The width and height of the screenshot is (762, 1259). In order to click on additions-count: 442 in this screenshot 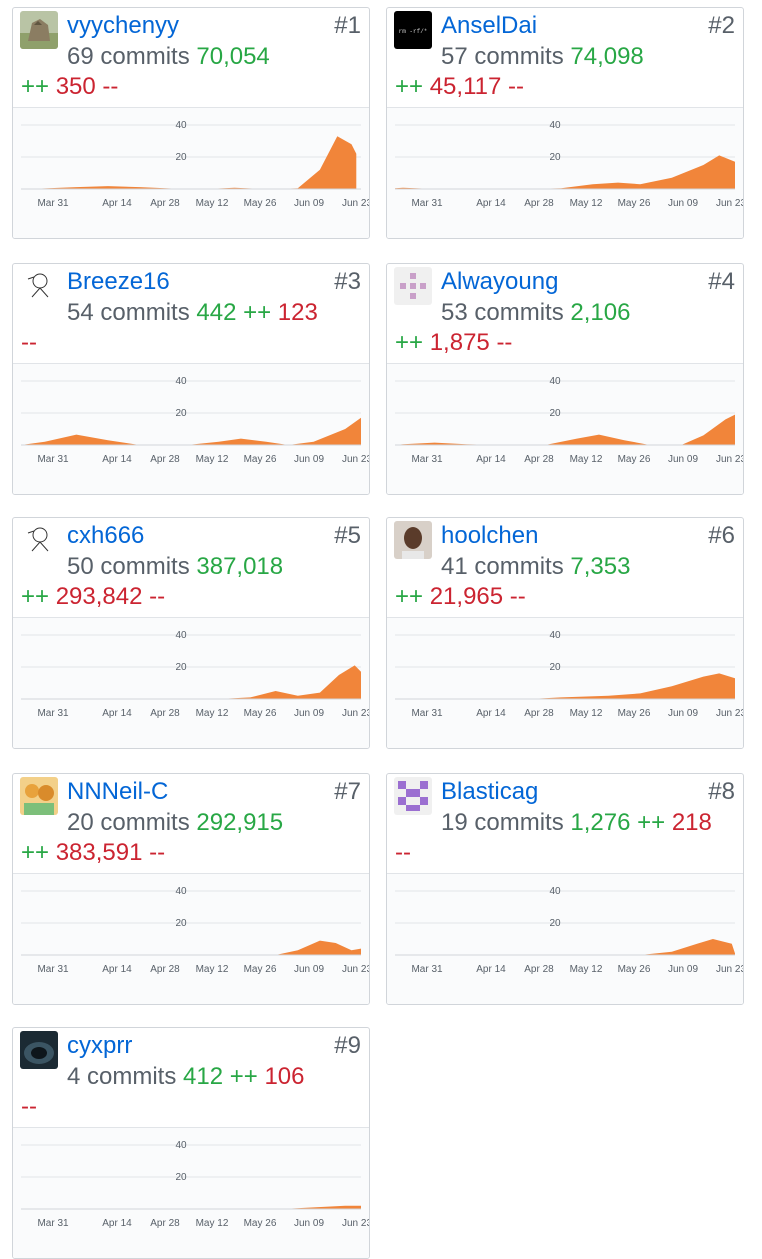, I will do `click(216, 312)`.